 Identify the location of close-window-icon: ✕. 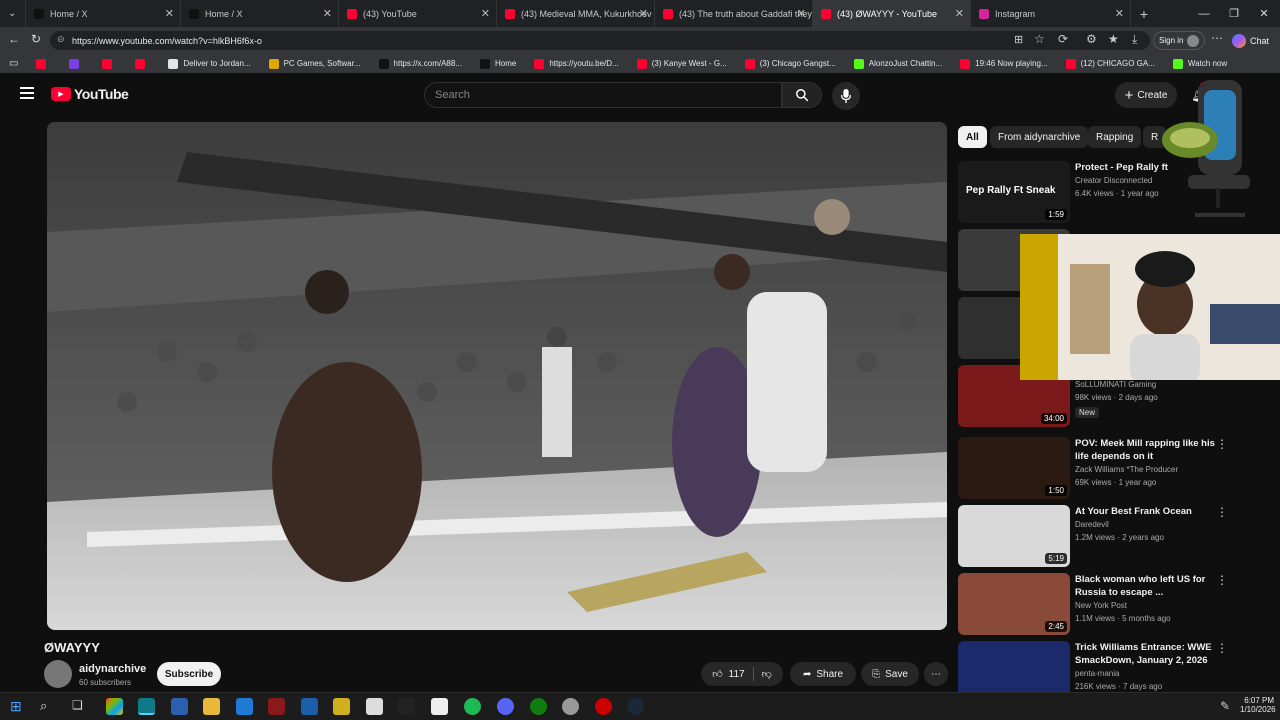
(1264, 13).